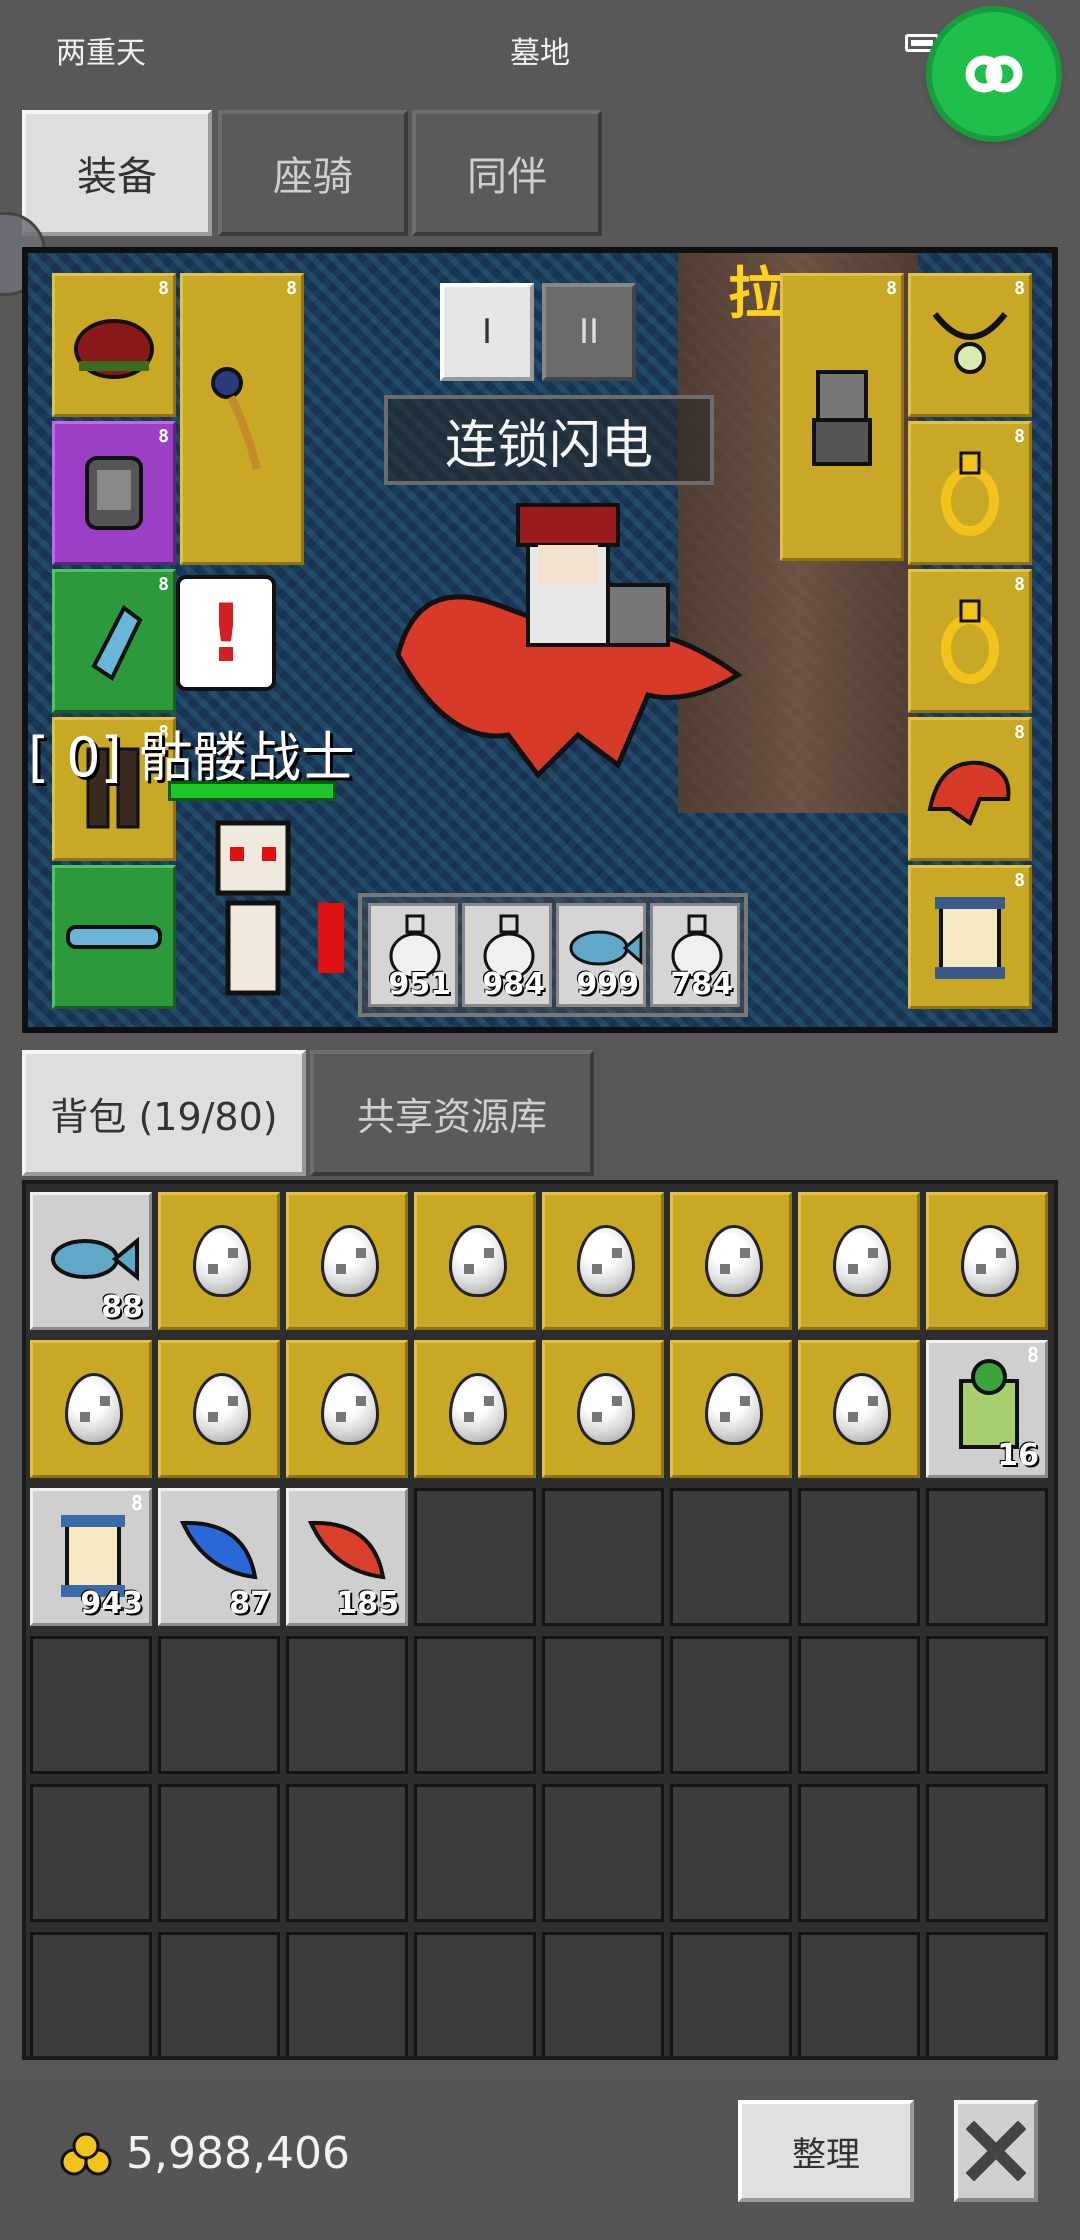  Describe the element at coordinates (826, 2154) in the screenshot. I see `sort-button-label: 整理` at that location.